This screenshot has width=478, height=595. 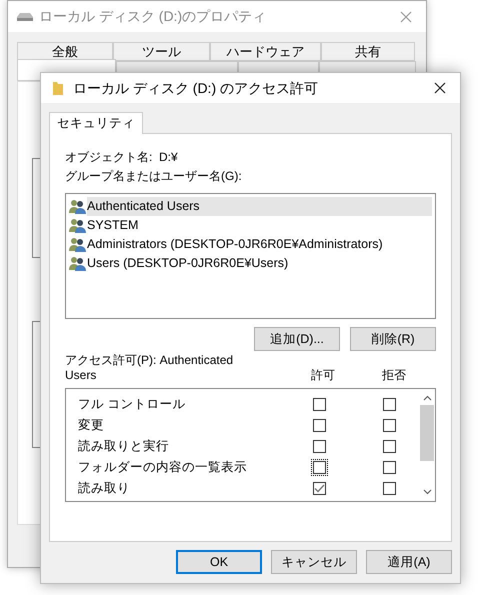 I want to click on list-item: SYSTEM, so click(x=112, y=225).